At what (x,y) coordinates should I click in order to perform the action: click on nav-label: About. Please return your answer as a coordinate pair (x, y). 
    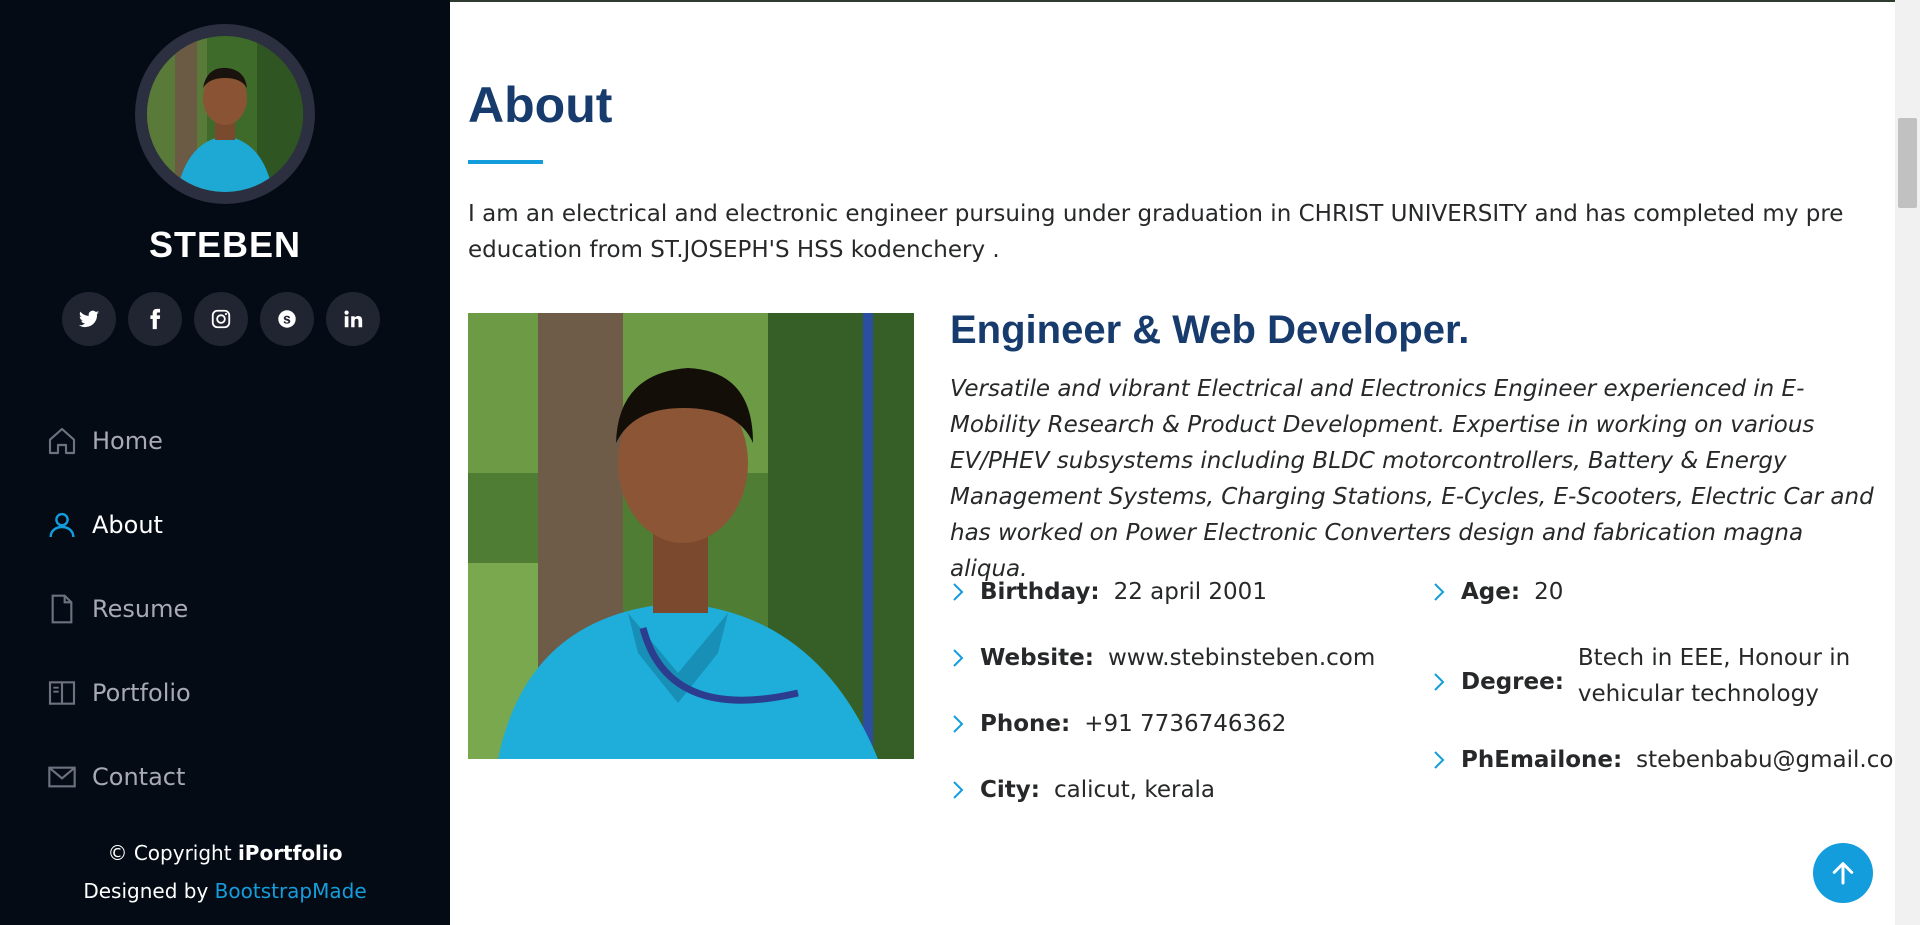
    Looking at the image, I should click on (127, 525).